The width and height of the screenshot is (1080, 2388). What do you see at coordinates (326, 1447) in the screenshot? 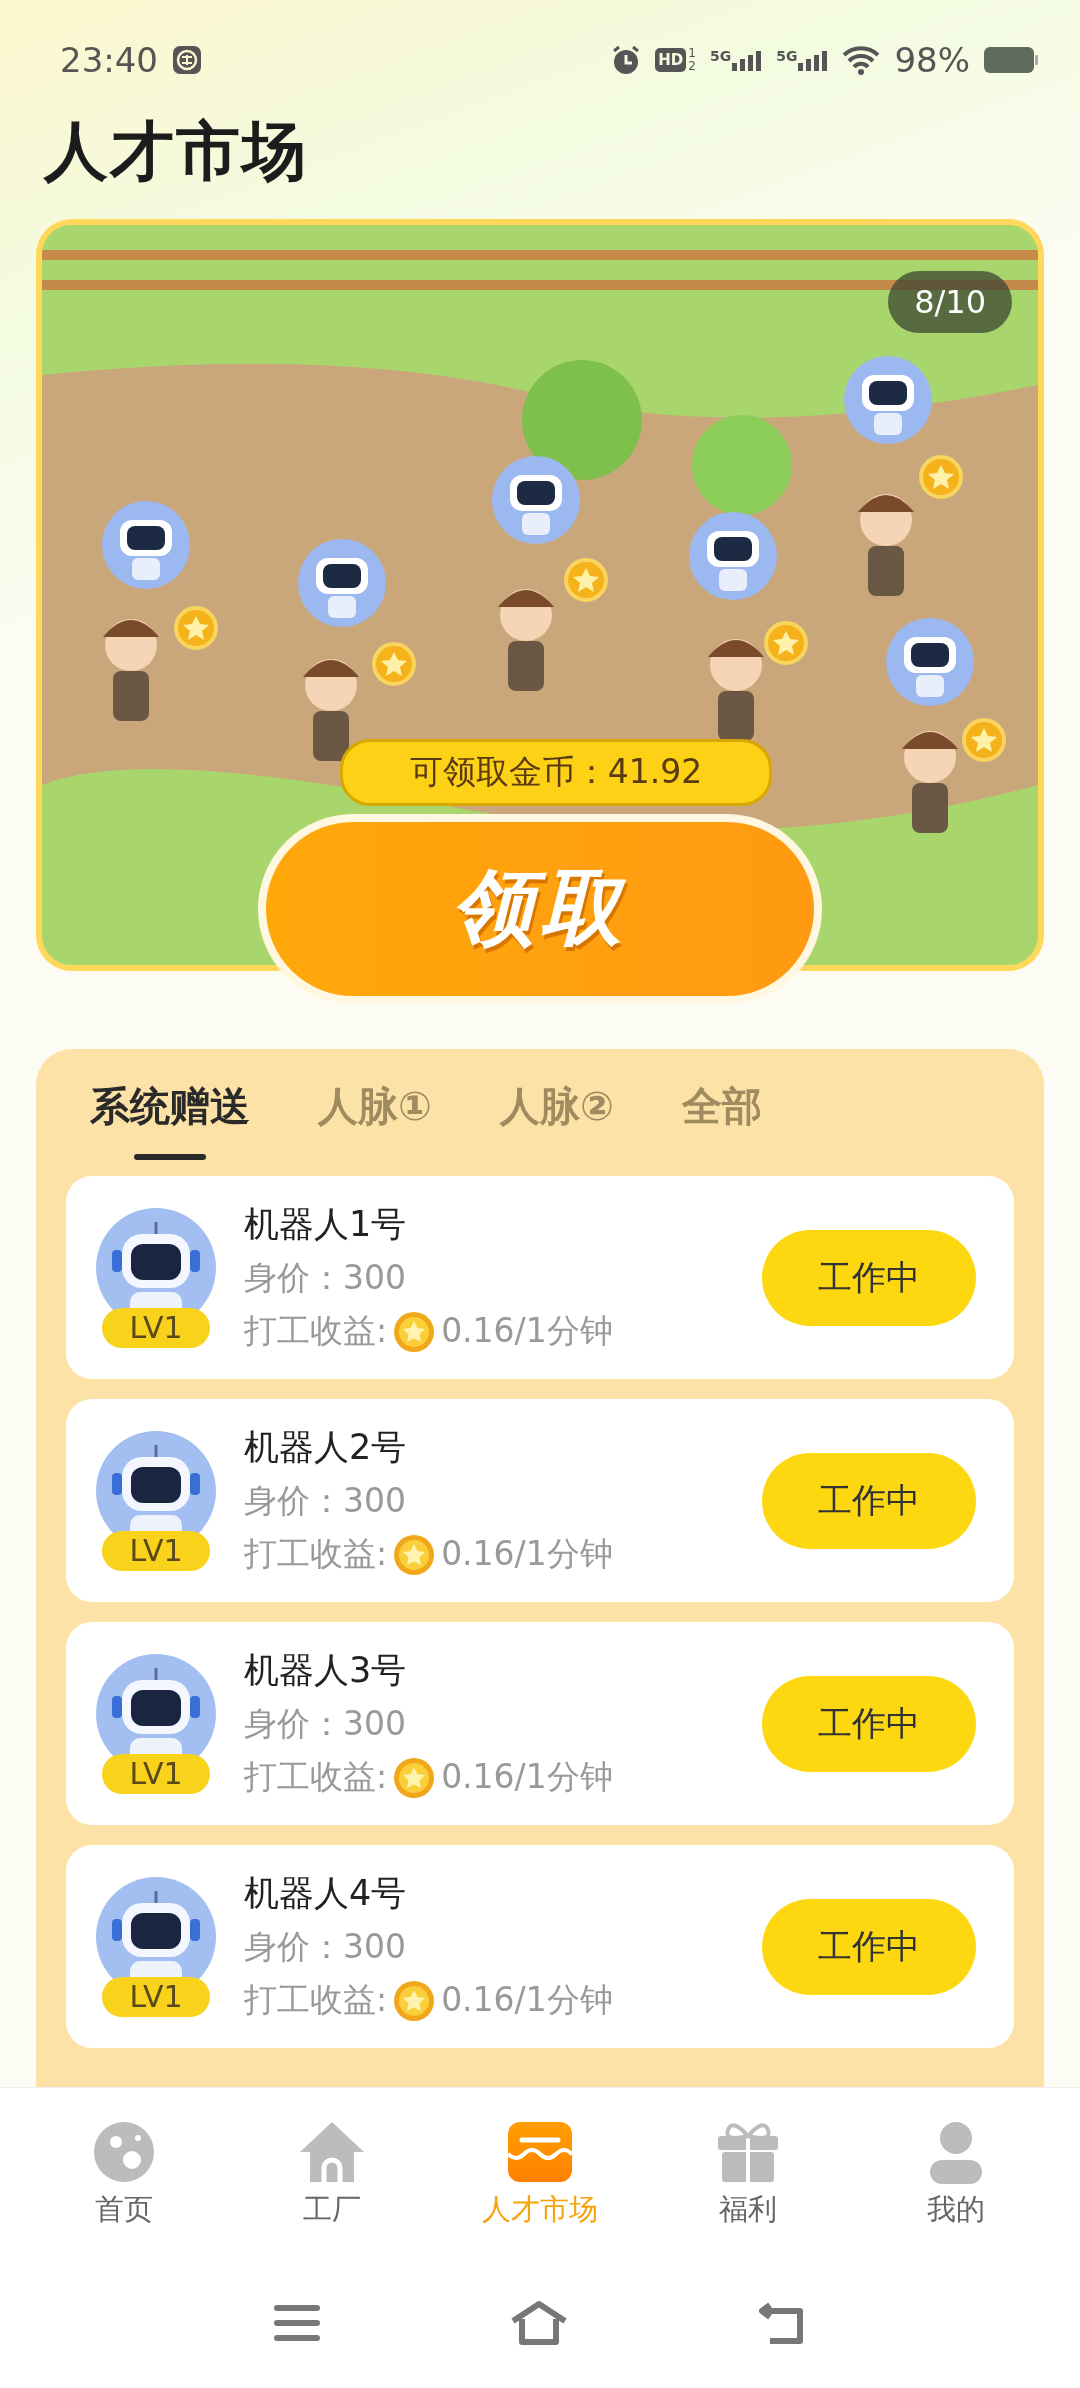
I see `robot-name: 机器人2号` at bounding box center [326, 1447].